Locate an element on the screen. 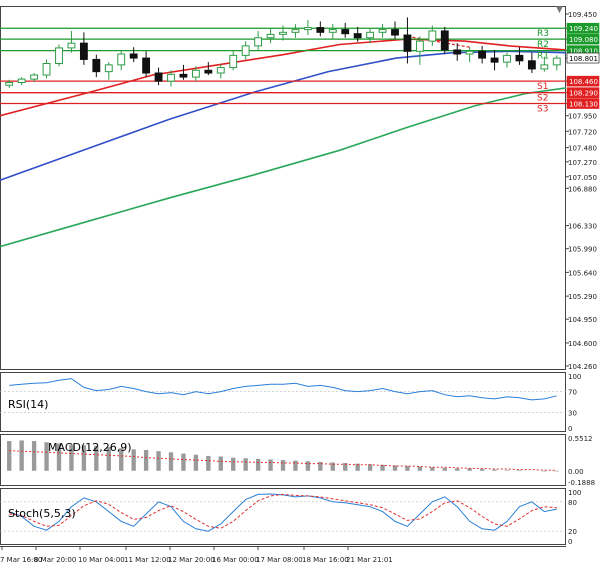 This screenshot has height=571, width=600. price-tick-label: 105.990 is located at coordinates (582, 250).